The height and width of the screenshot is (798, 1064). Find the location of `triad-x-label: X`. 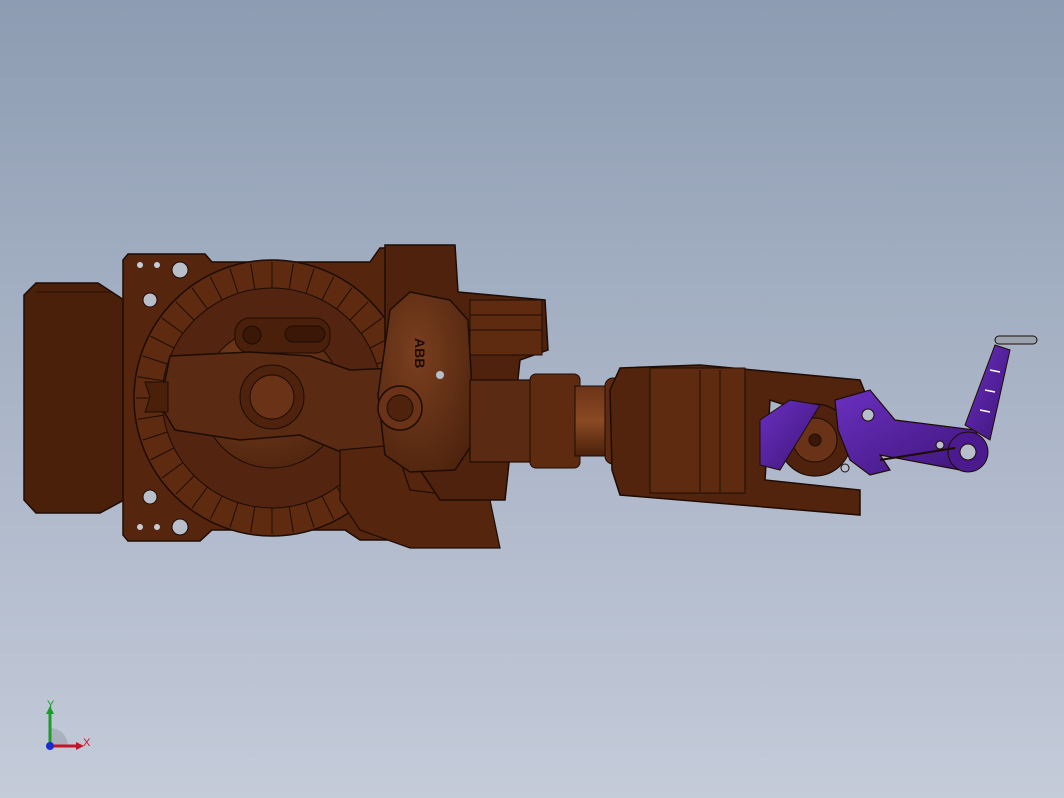

triad-x-label: X is located at coordinates (87, 743).